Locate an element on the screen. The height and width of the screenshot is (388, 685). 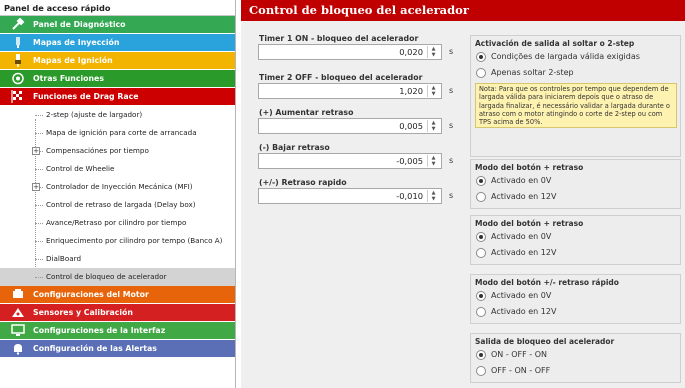
increase-delay-input: 0,005 ▲ ▼ is located at coordinates (350, 126).